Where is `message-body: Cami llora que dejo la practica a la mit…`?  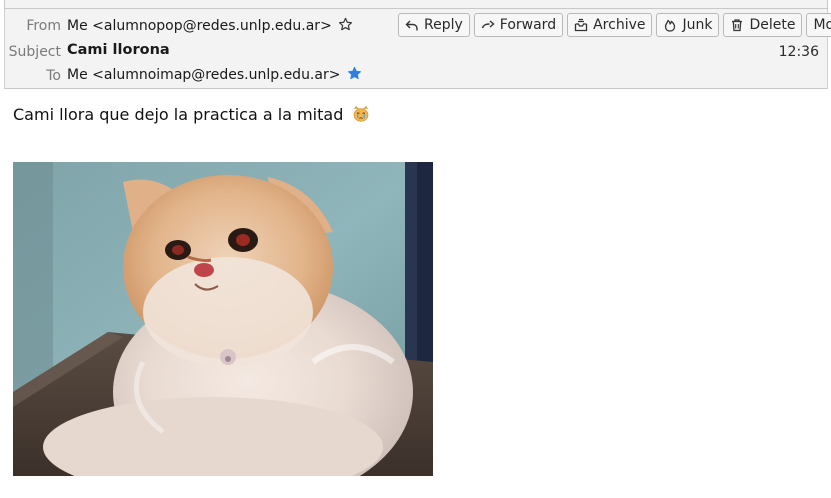 message-body: Cami llora que dejo la practica a la mit… is located at coordinates (191, 116).